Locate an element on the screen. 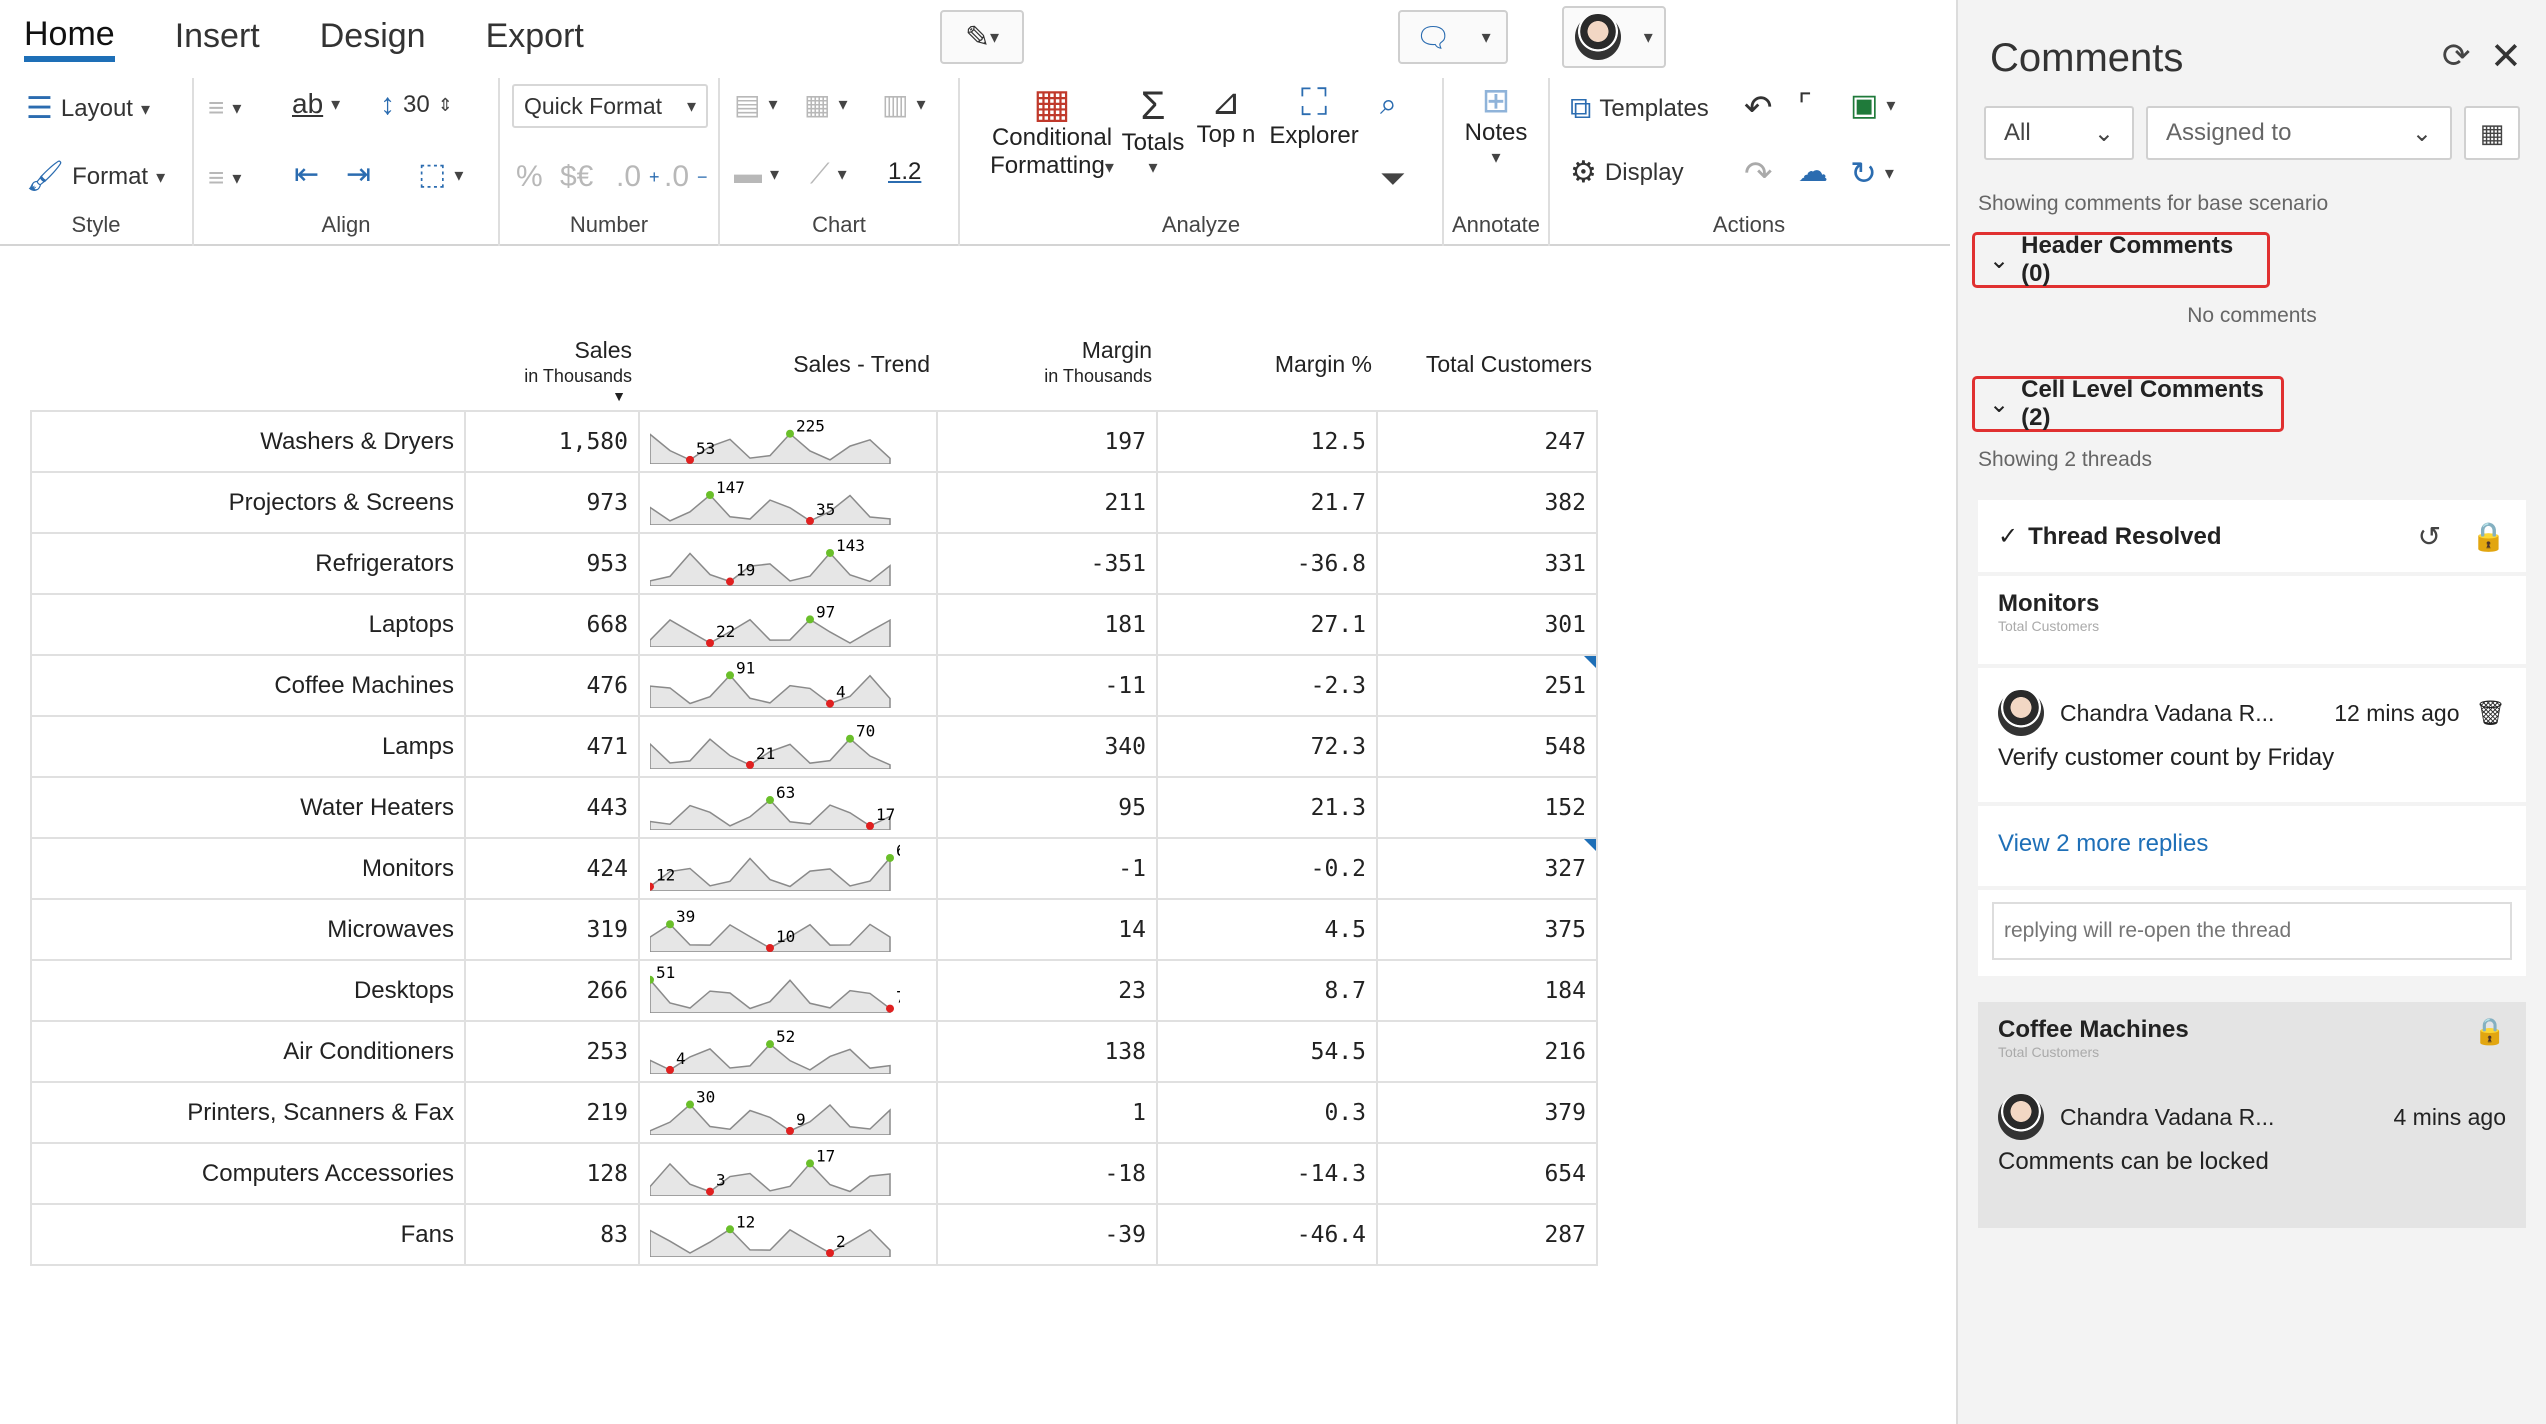 The image size is (2546, 1424). cell-margin-pct: 54.5 is located at coordinates (1267, 1052).